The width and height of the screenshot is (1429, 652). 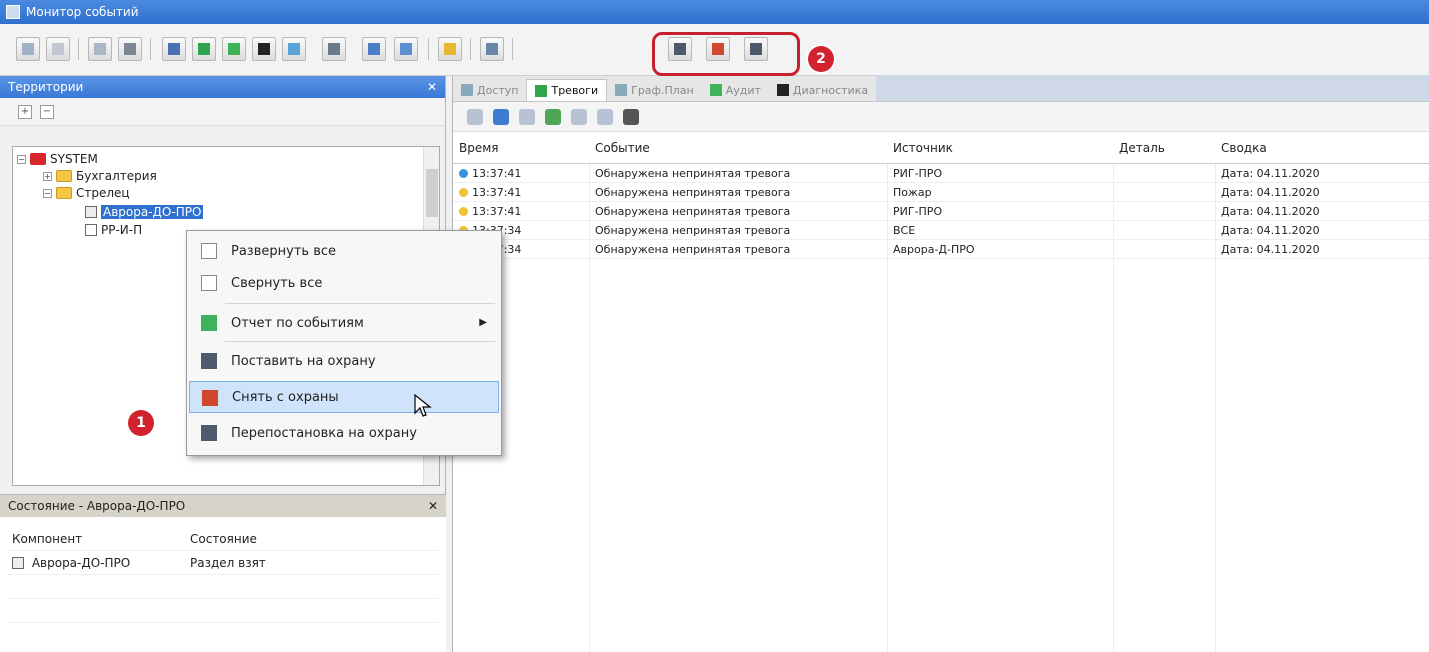 What do you see at coordinates (715, 90) in the screenshot?
I see `audit-icon` at bounding box center [715, 90].